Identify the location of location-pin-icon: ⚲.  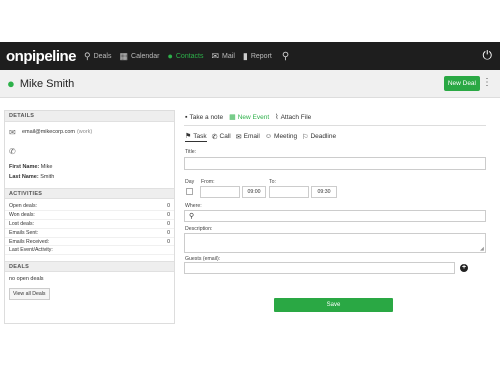
(192, 216).